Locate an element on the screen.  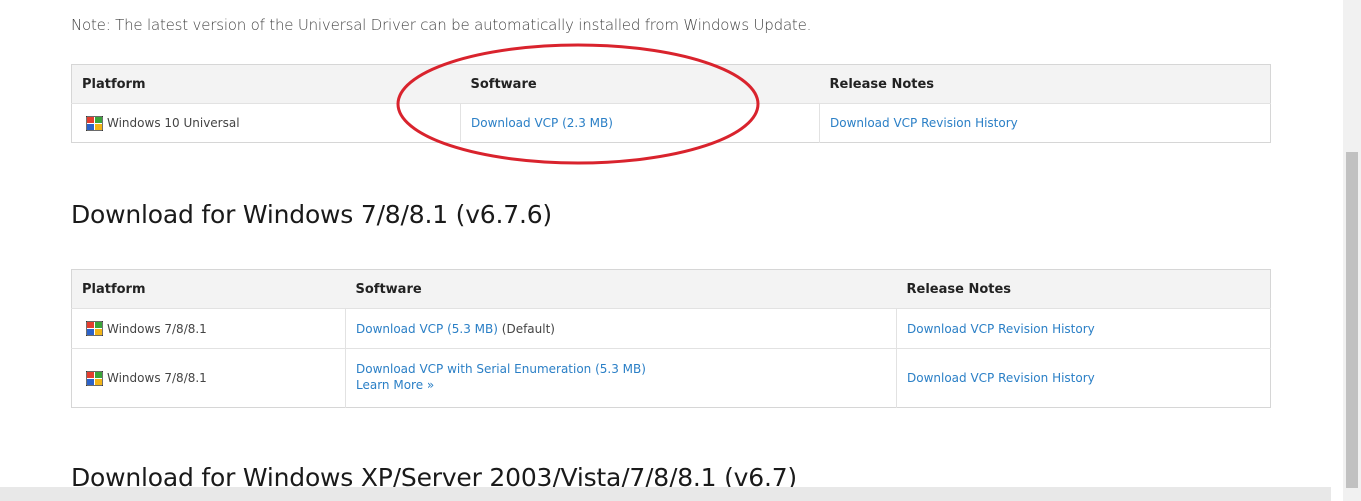
platform-cell: Windows 10 Universal is located at coordinates (266, 123).